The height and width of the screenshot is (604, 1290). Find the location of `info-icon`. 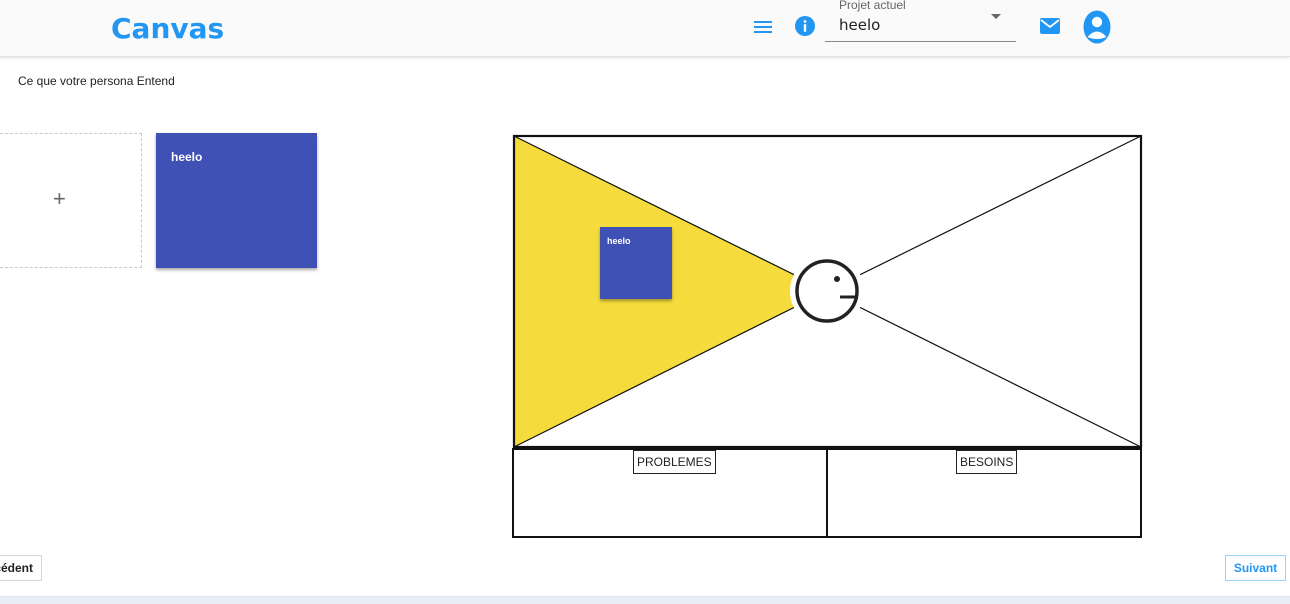

info-icon is located at coordinates (805, 26).